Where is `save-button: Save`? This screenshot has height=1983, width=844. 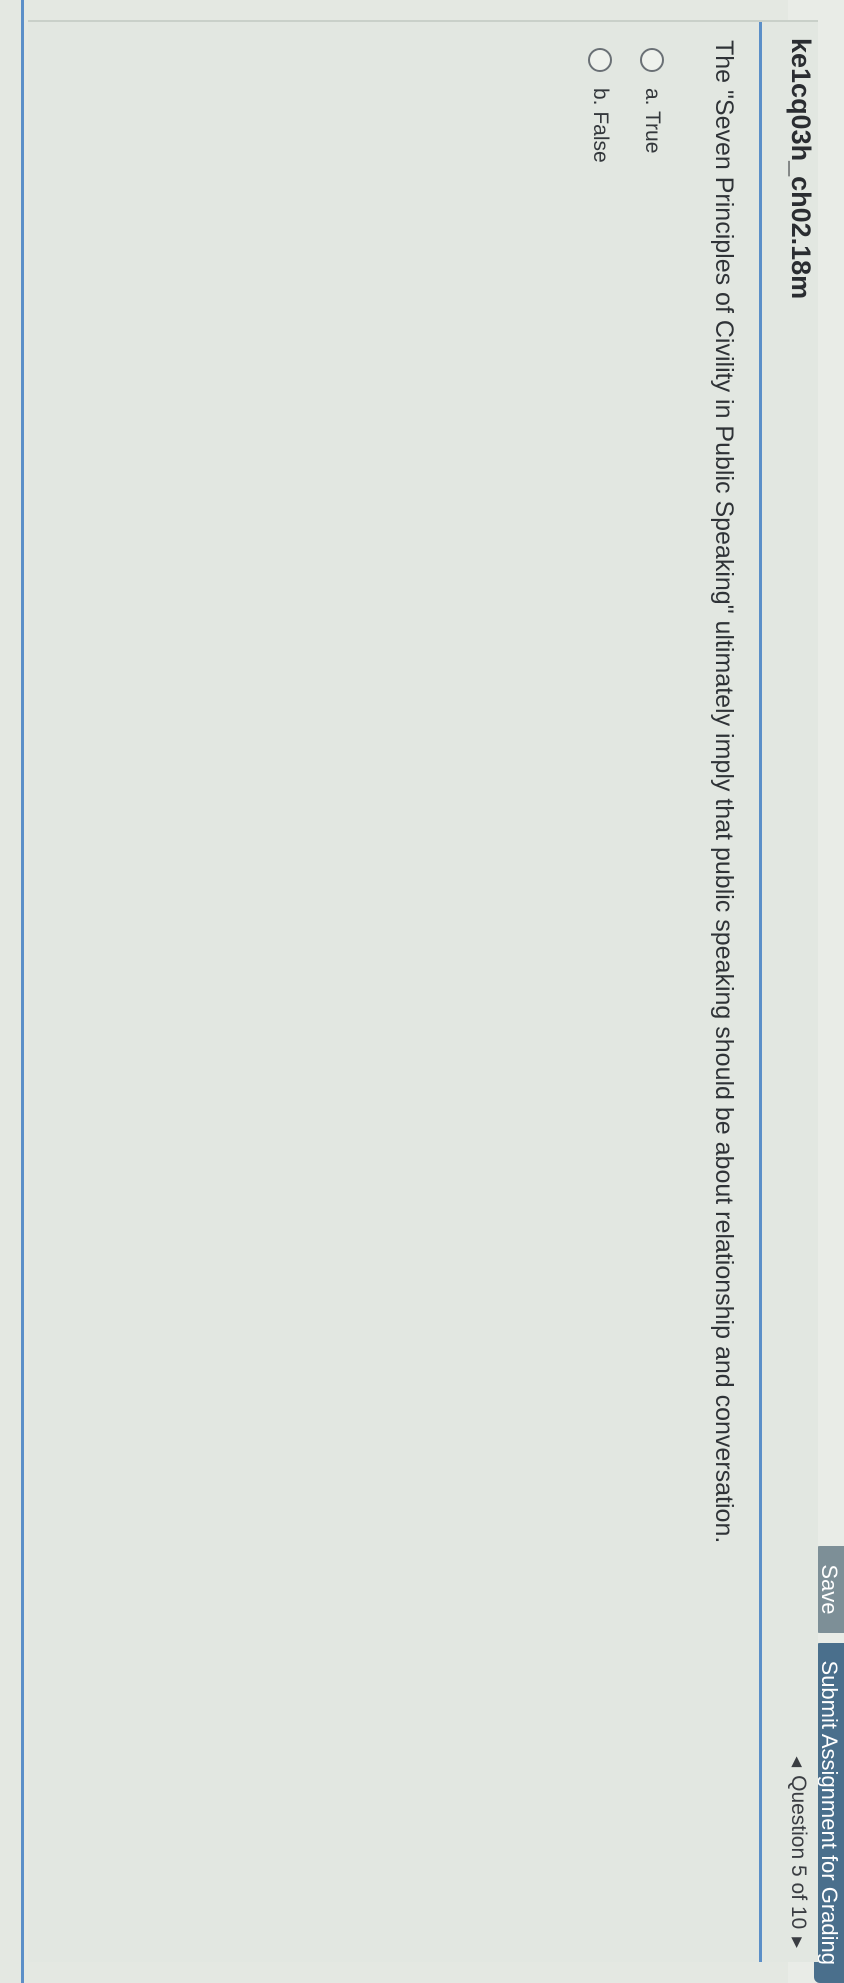 save-button: Save is located at coordinates (829, 1589).